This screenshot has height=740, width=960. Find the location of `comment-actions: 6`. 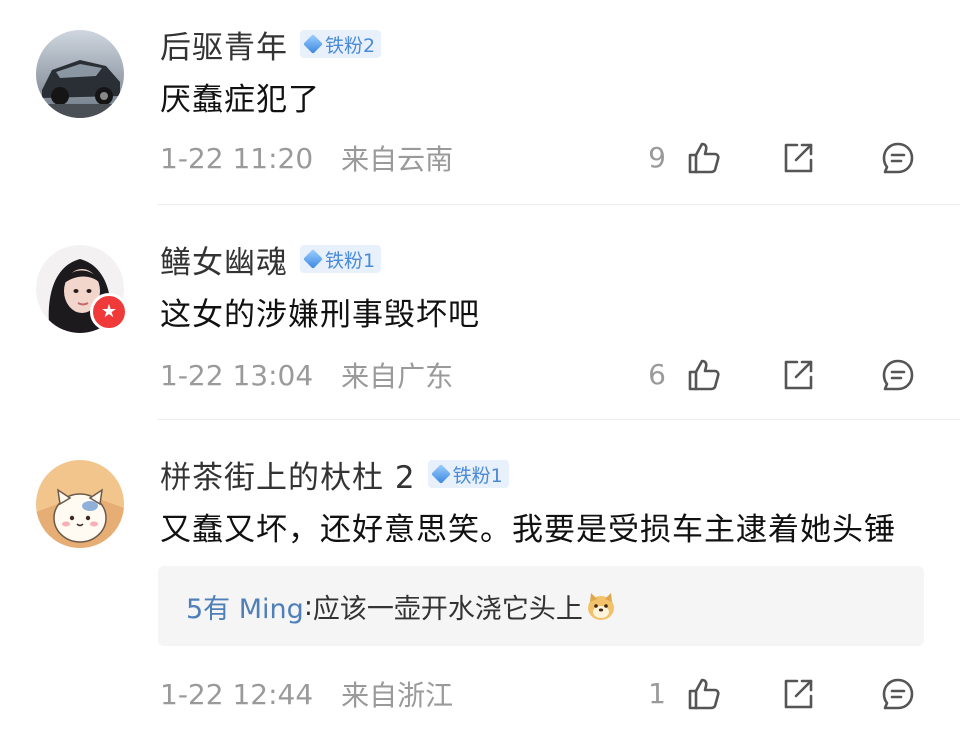

comment-actions: 6 is located at coordinates (785, 375).